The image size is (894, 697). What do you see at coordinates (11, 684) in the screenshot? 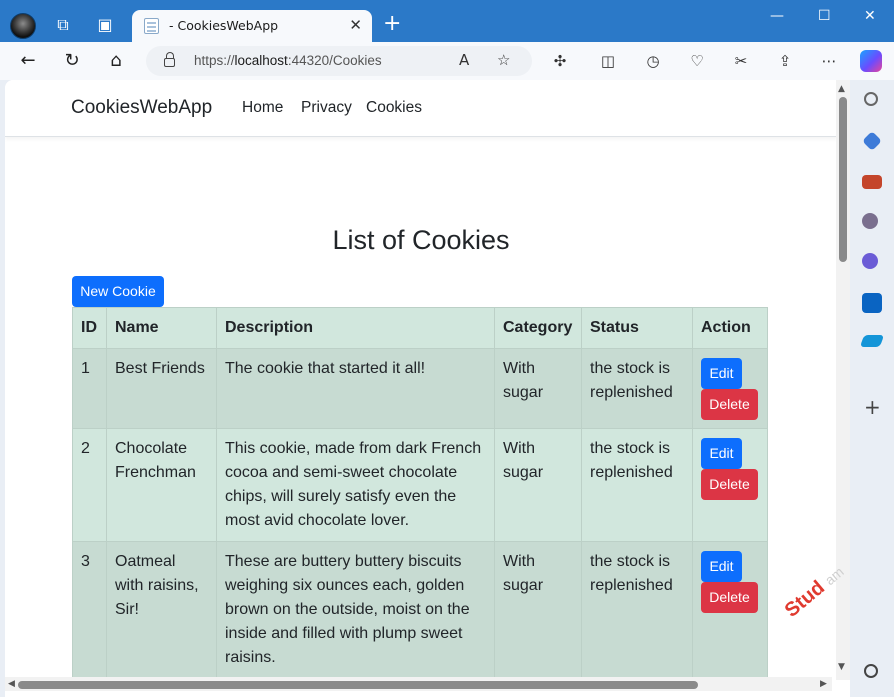
I see `scroll-left-arrow-icon: ◀` at bounding box center [11, 684].